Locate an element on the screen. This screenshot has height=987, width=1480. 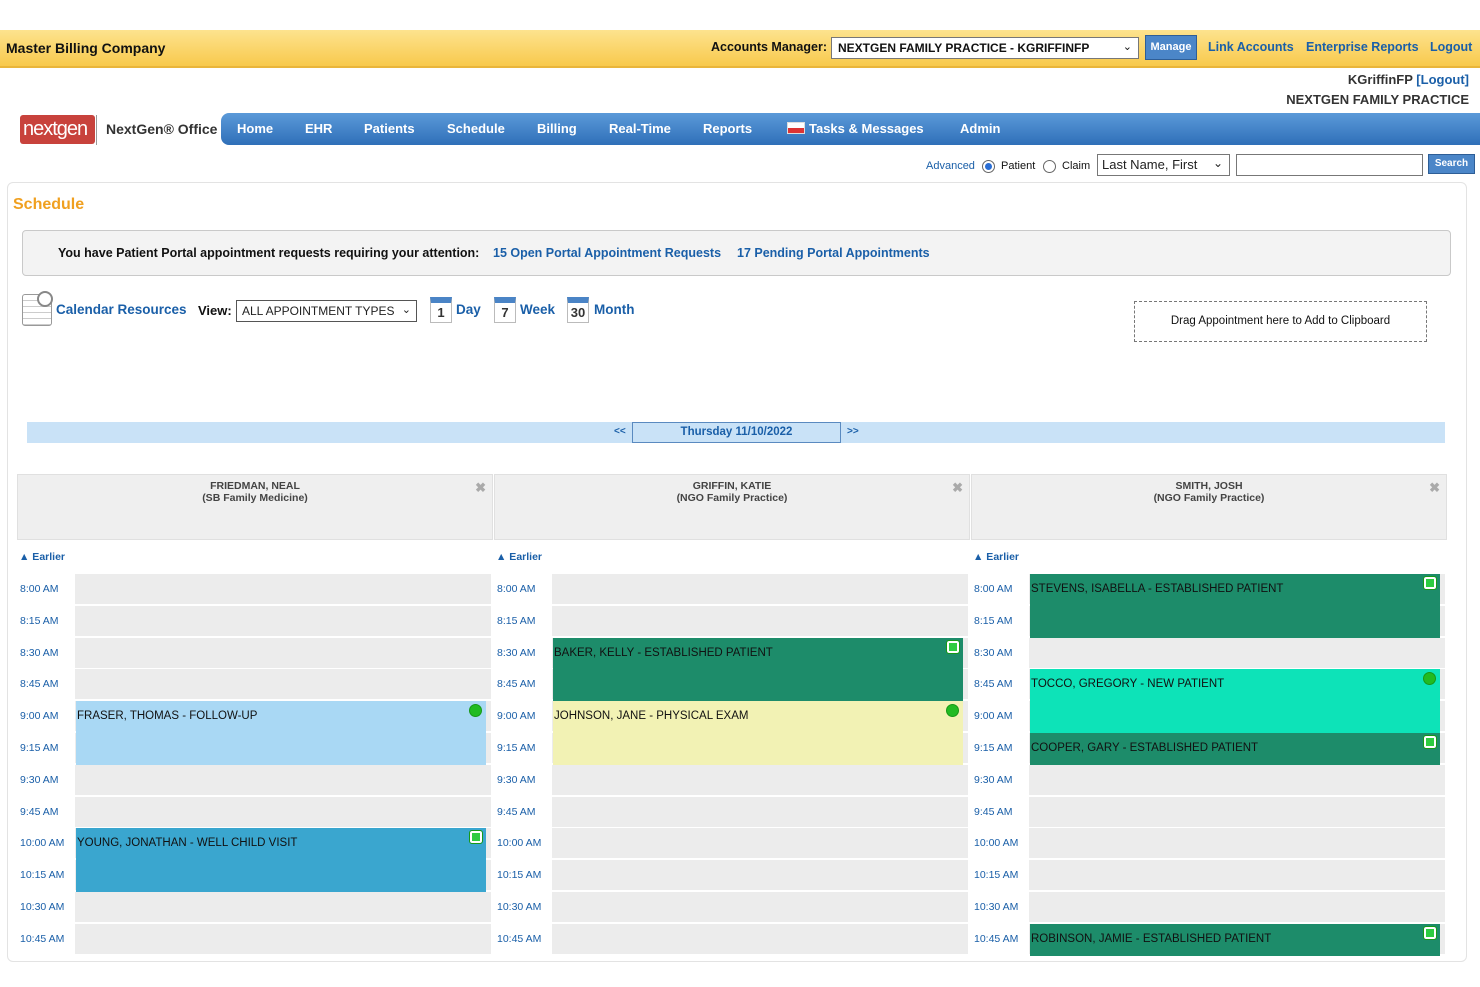
user-logout-link: [Logout] is located at coordinates (1442, 79).